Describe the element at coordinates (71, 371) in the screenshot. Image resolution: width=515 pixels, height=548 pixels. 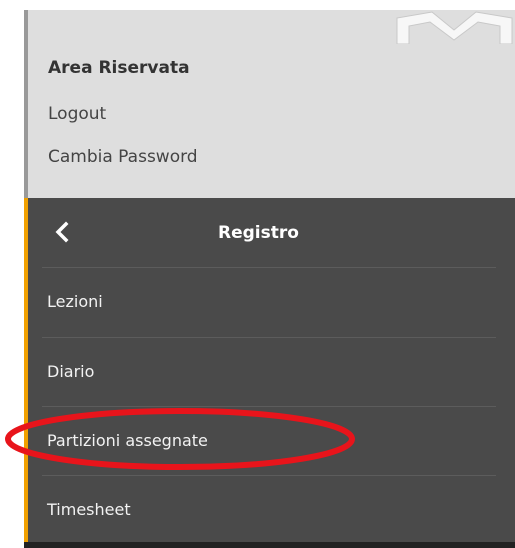
I see `menu-item-label: Diario` at that location.